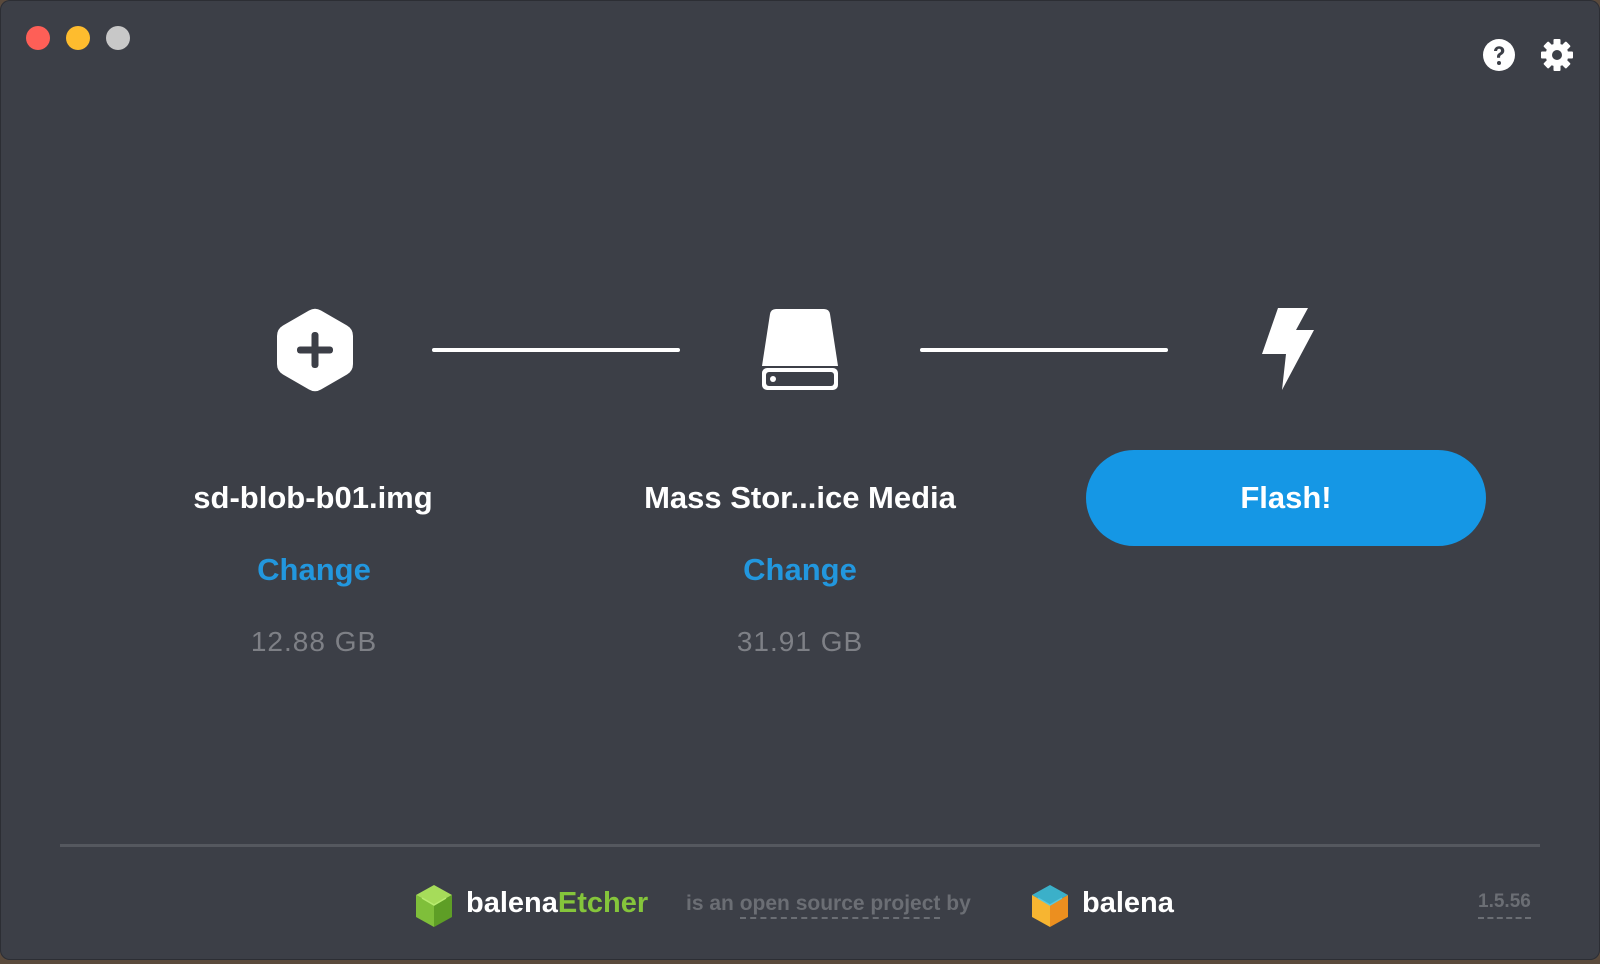  What do you see at coordinates (314, 570) in the screenshot?
I see `change-image-link: Change` at bounding box center [314, 570].